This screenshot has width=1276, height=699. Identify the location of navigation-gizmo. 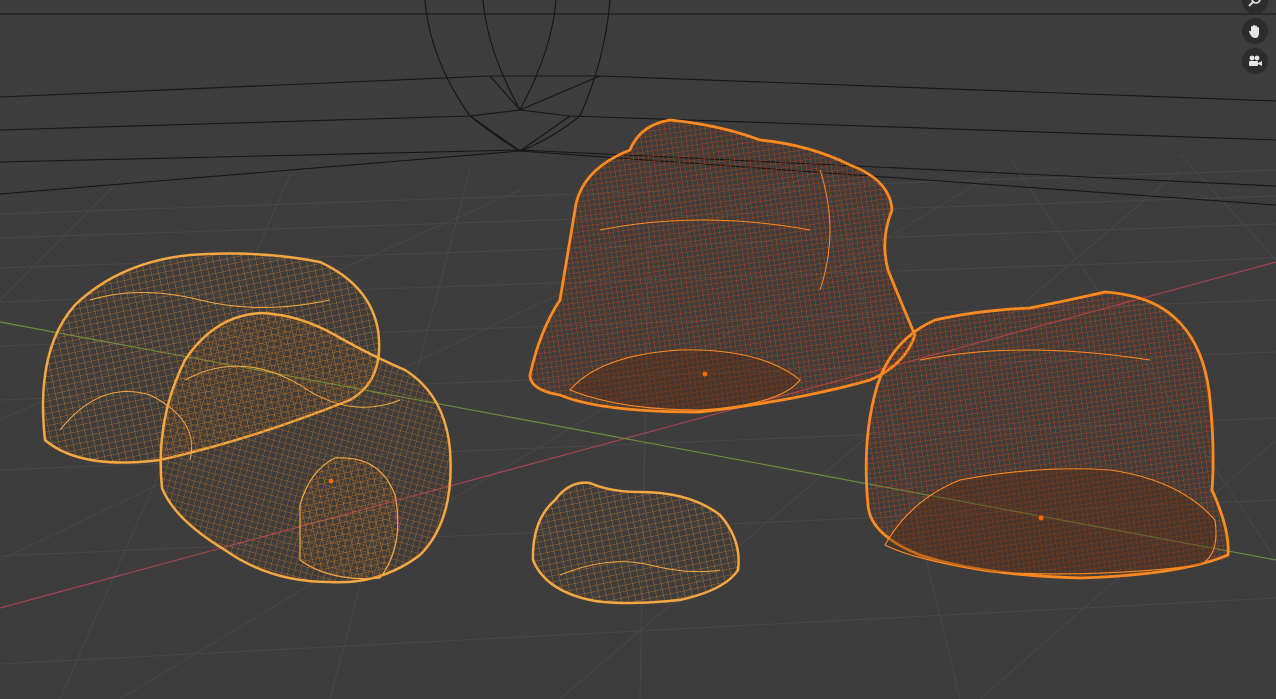
(1255, 39).